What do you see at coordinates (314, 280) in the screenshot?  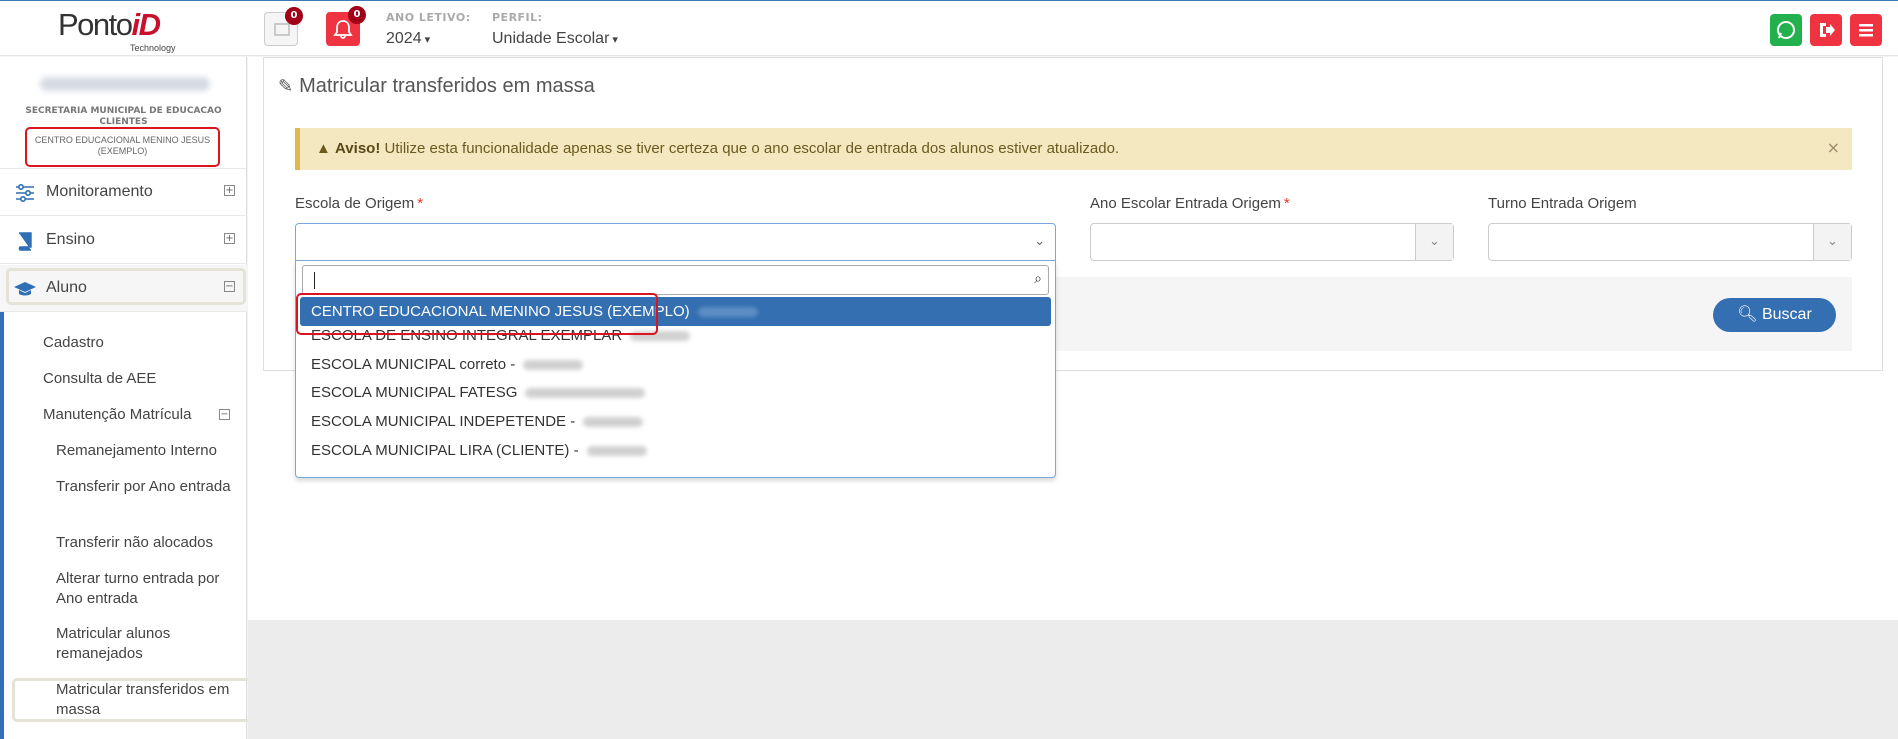 I see `text-caret` at bounding box center [314, 280].